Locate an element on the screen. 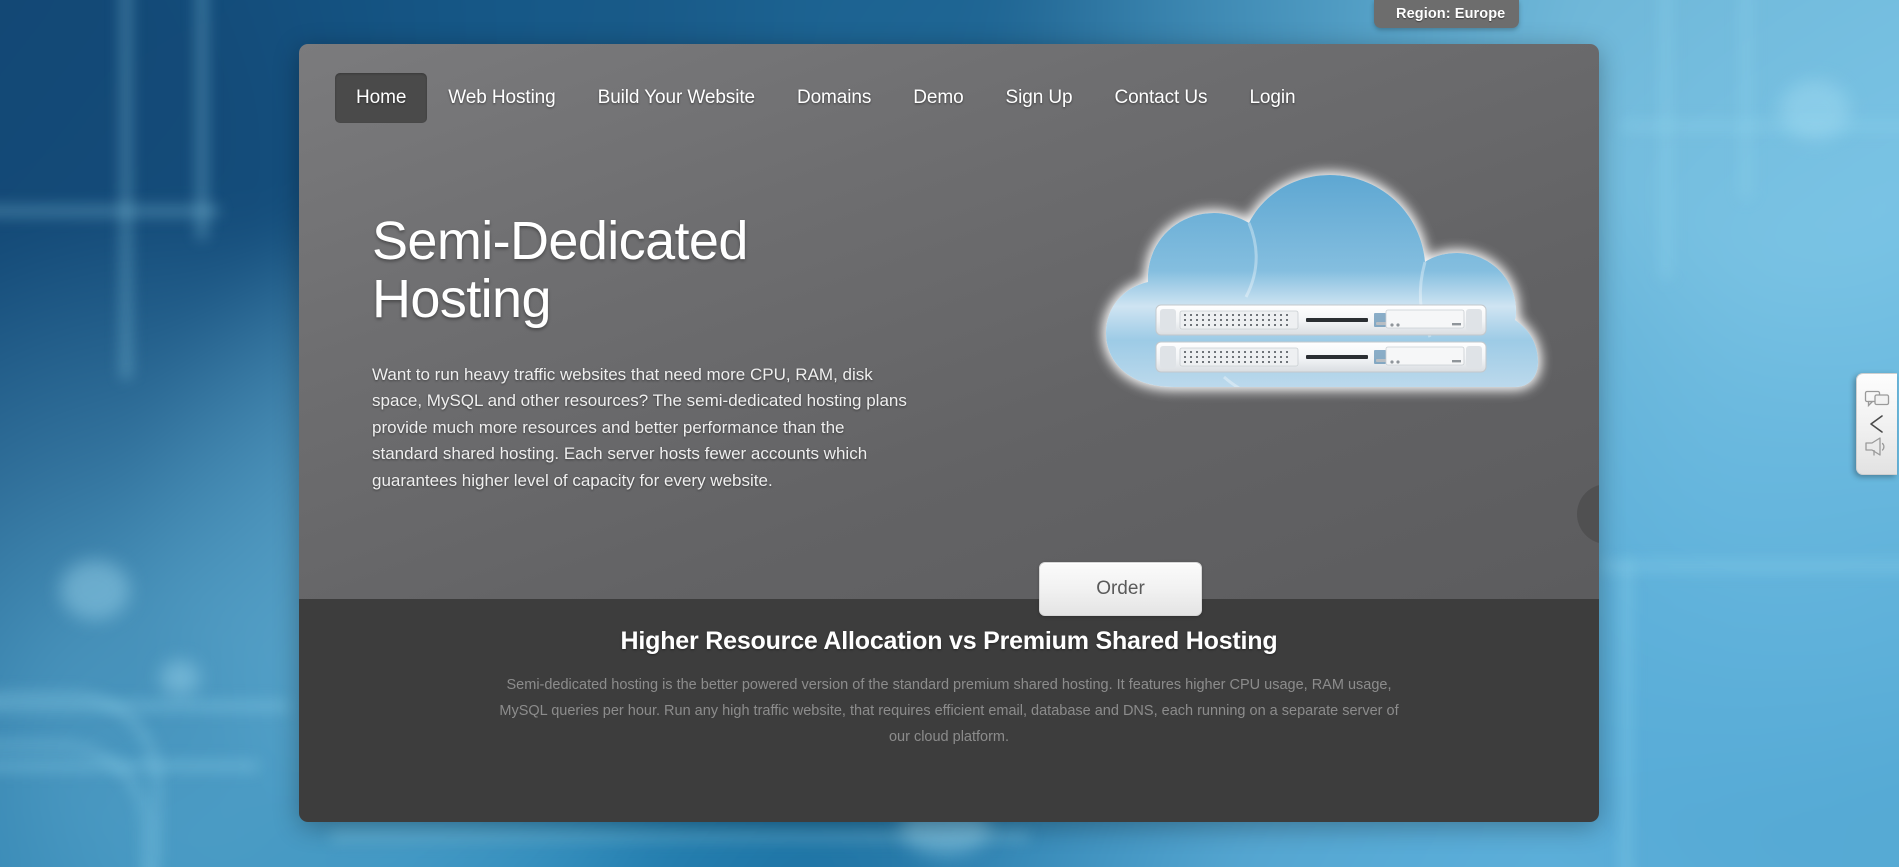  nav-label: Web Hosting is located at coordinates (502, 97).